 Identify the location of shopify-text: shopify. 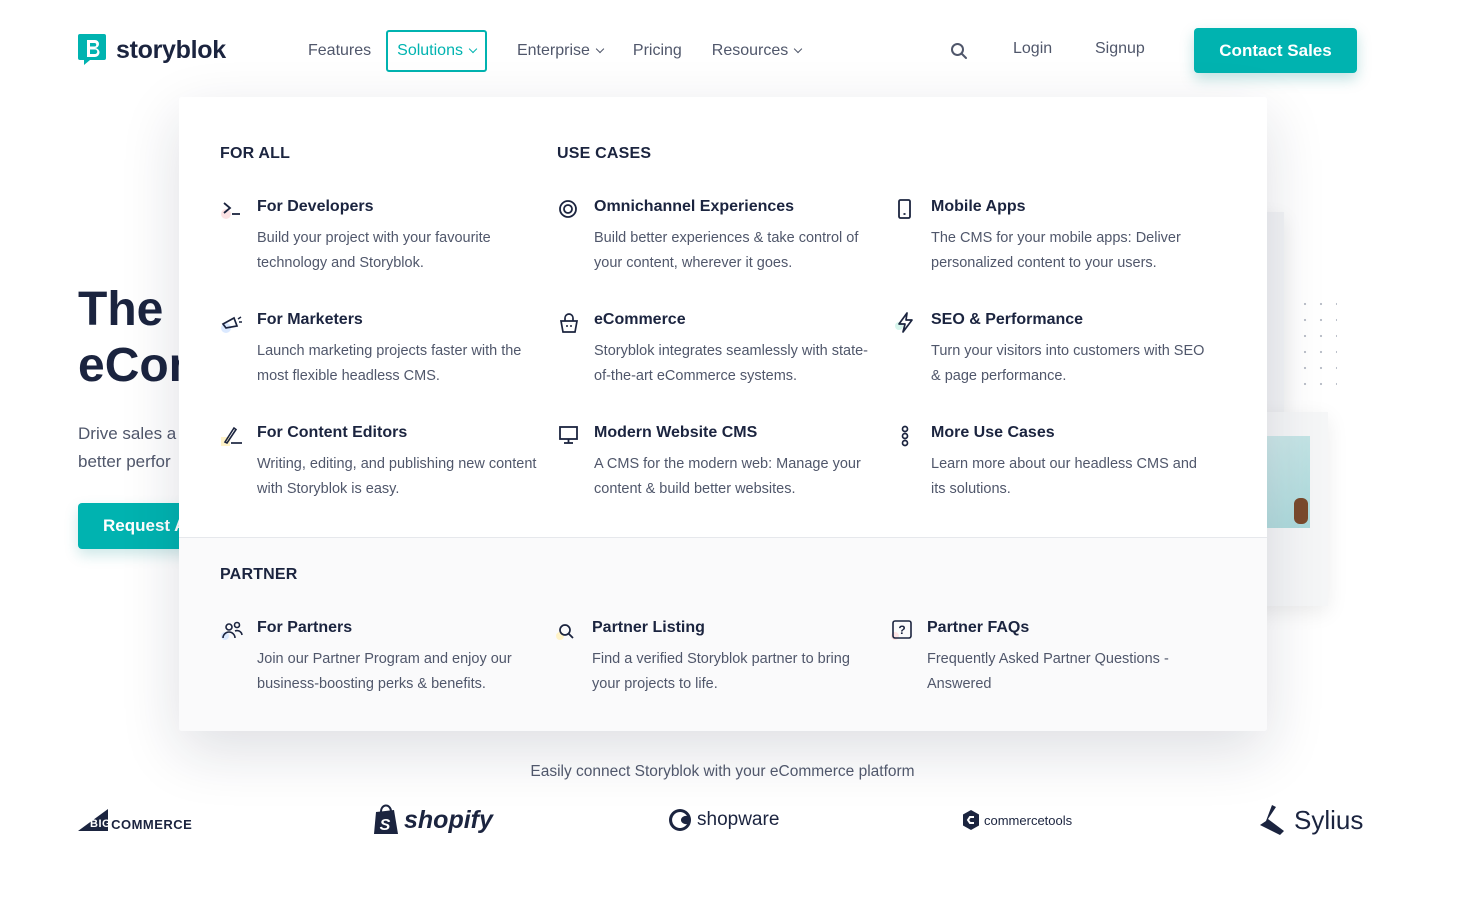
(448, 819).